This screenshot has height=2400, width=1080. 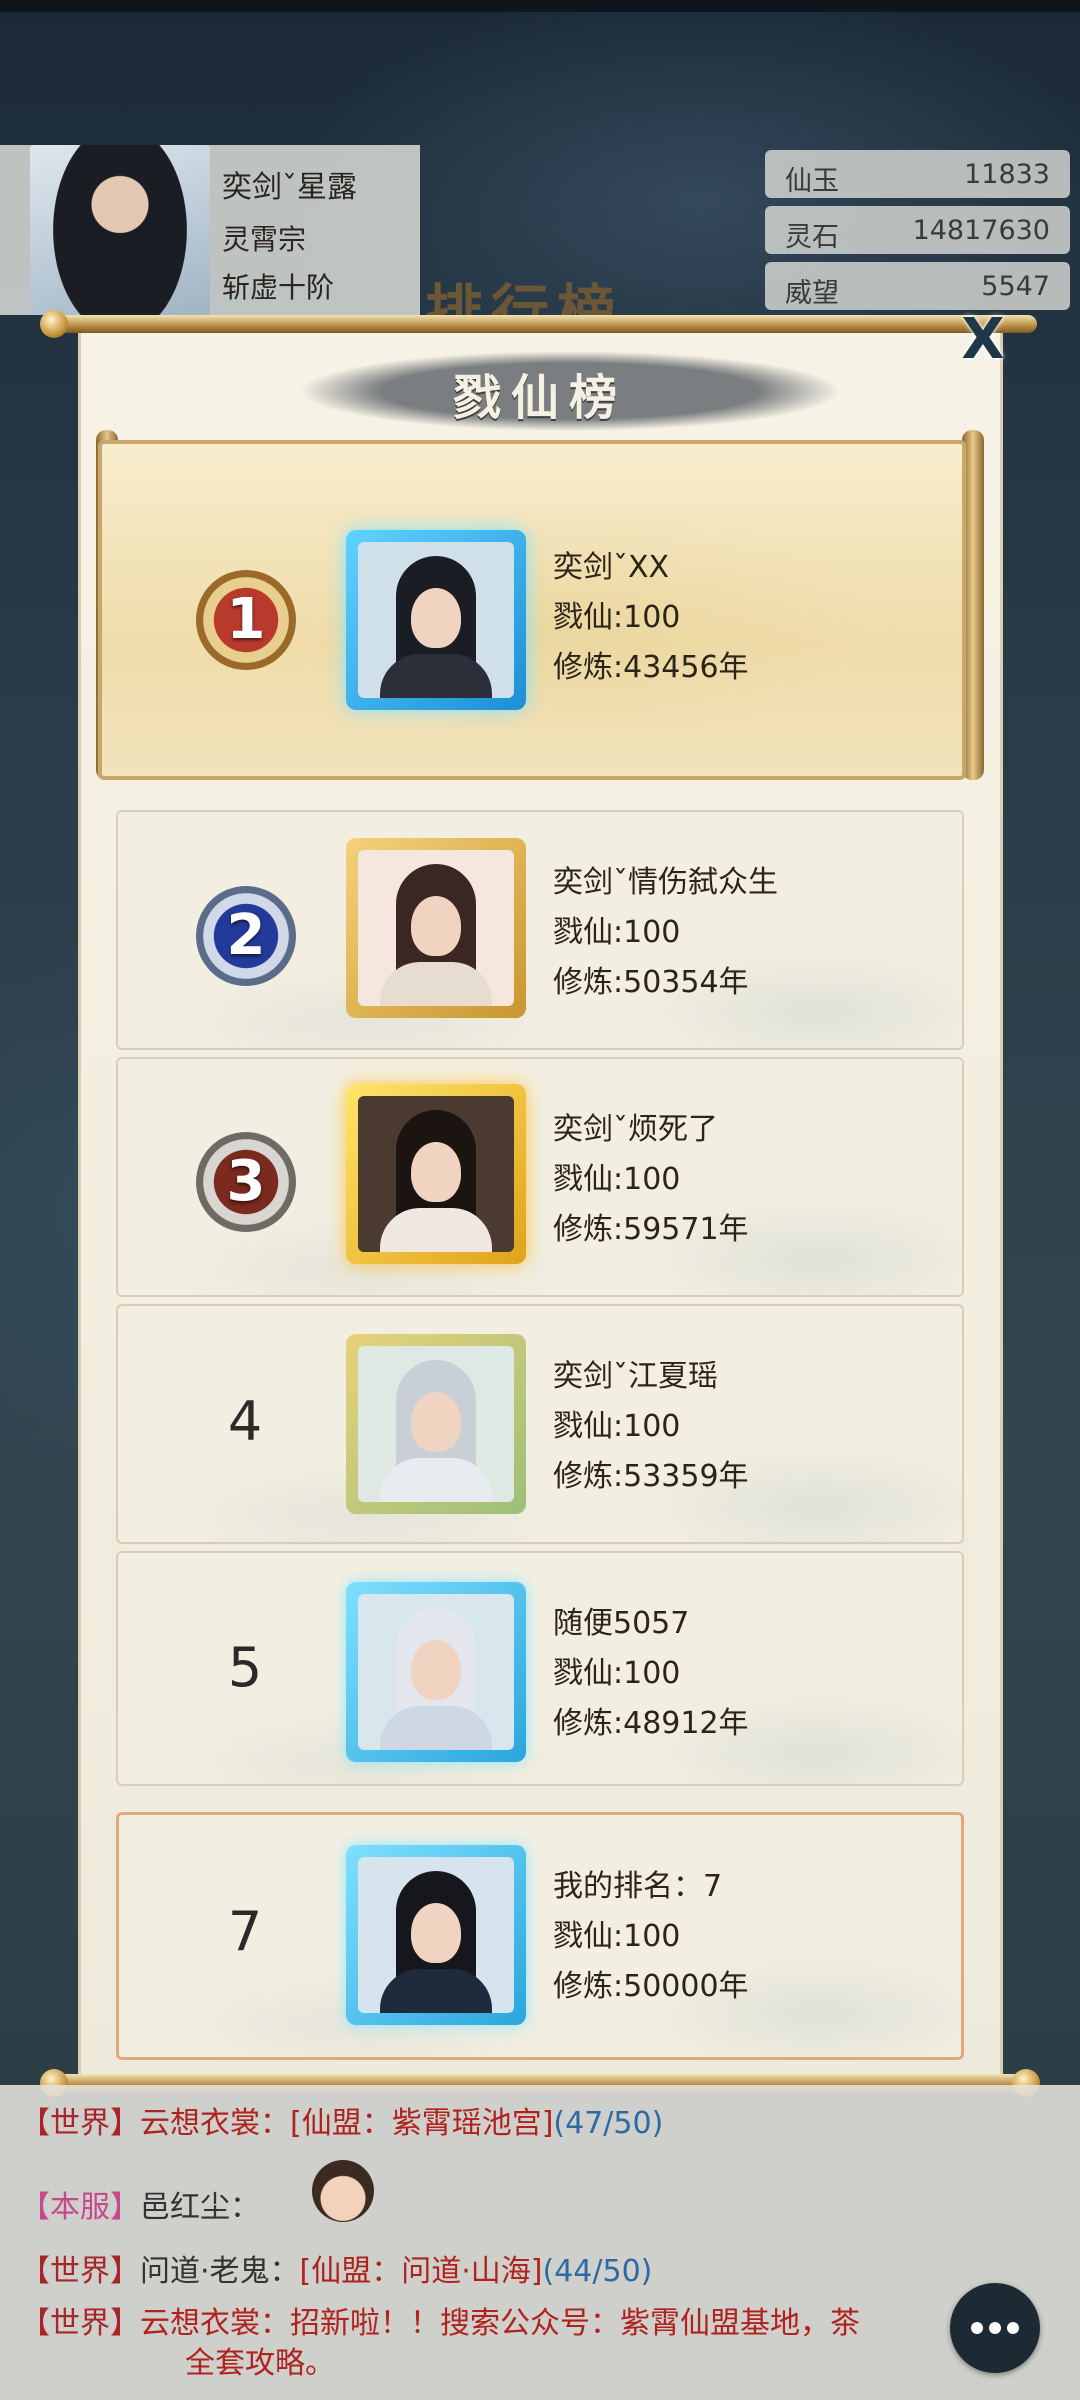 I want to click on chat-sender: 问道·老鬼：, so click(x=220, y=2271).